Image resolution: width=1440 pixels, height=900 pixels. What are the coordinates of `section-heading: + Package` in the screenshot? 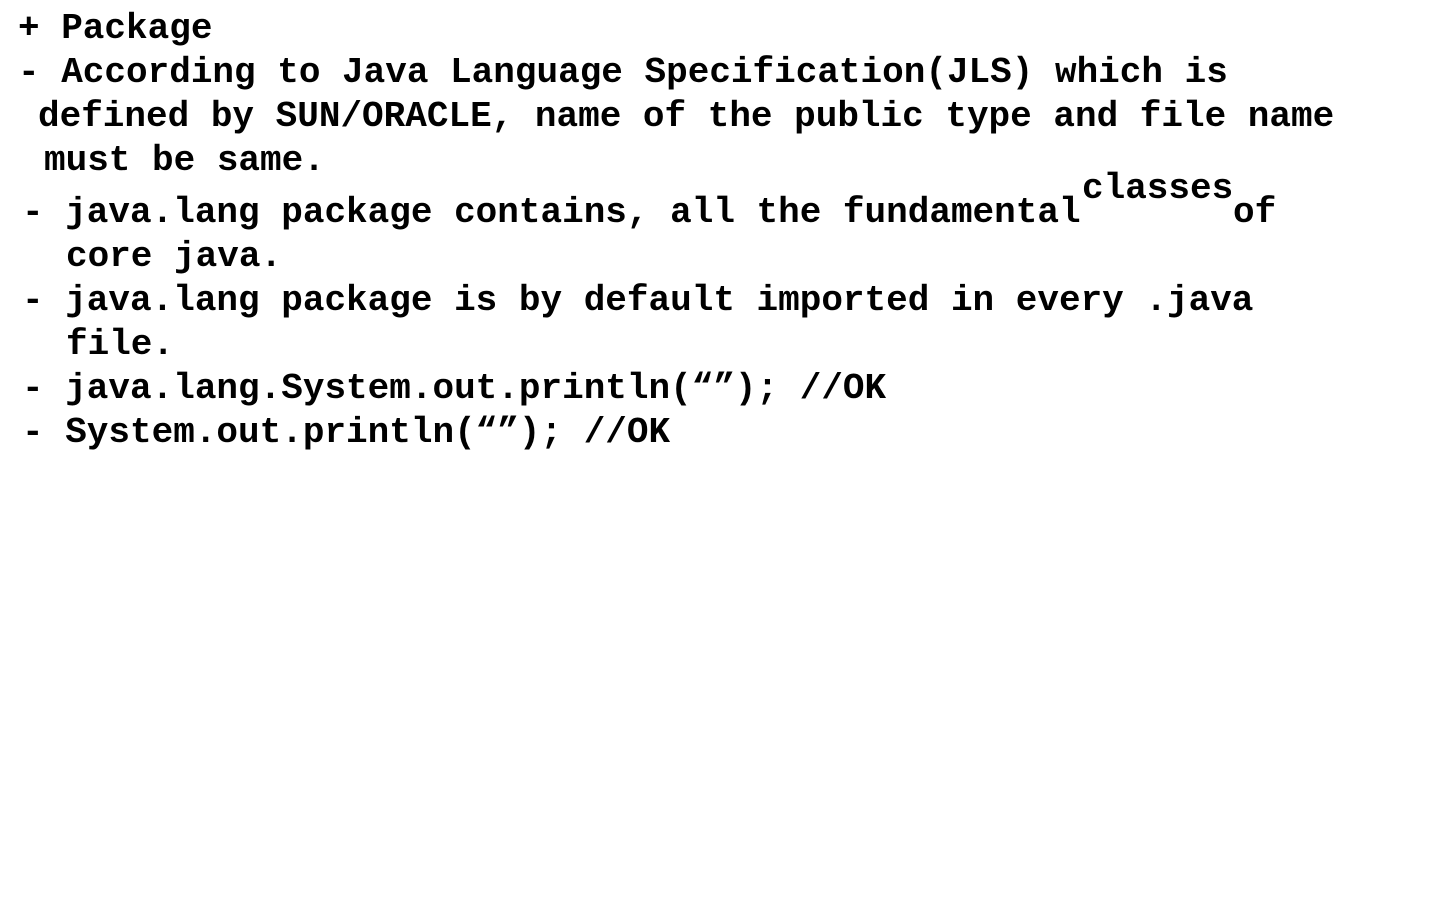 It's located at (115, 28).